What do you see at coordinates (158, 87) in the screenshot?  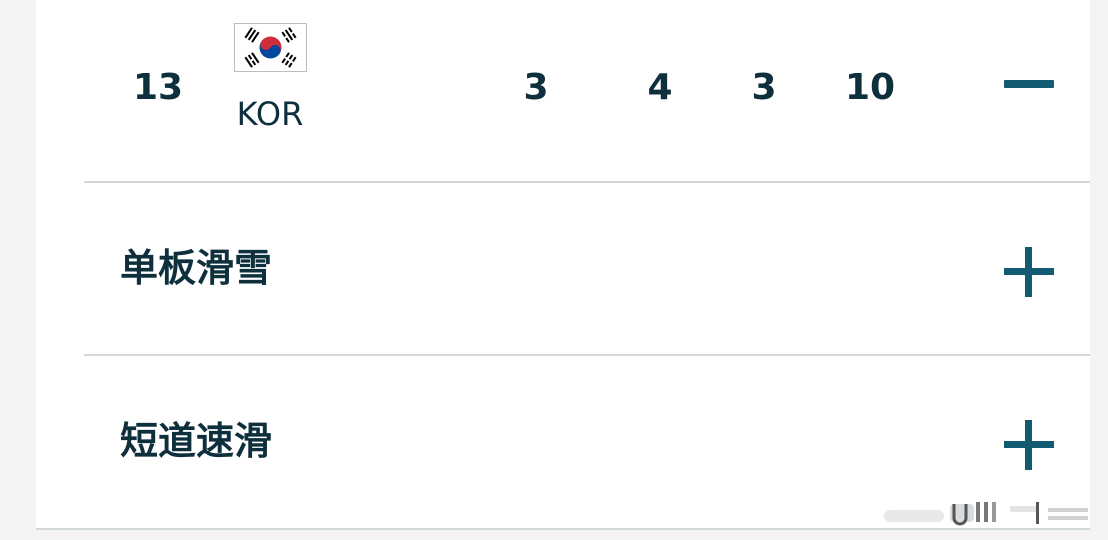 I see `rank-value: 13` at bounding box center [158, 87].